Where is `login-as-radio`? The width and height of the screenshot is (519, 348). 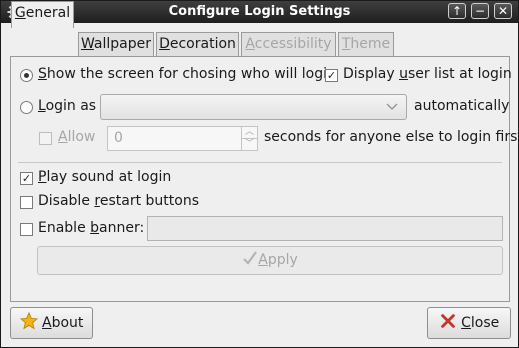
login-as-radio is located at coordinates (26, 107).